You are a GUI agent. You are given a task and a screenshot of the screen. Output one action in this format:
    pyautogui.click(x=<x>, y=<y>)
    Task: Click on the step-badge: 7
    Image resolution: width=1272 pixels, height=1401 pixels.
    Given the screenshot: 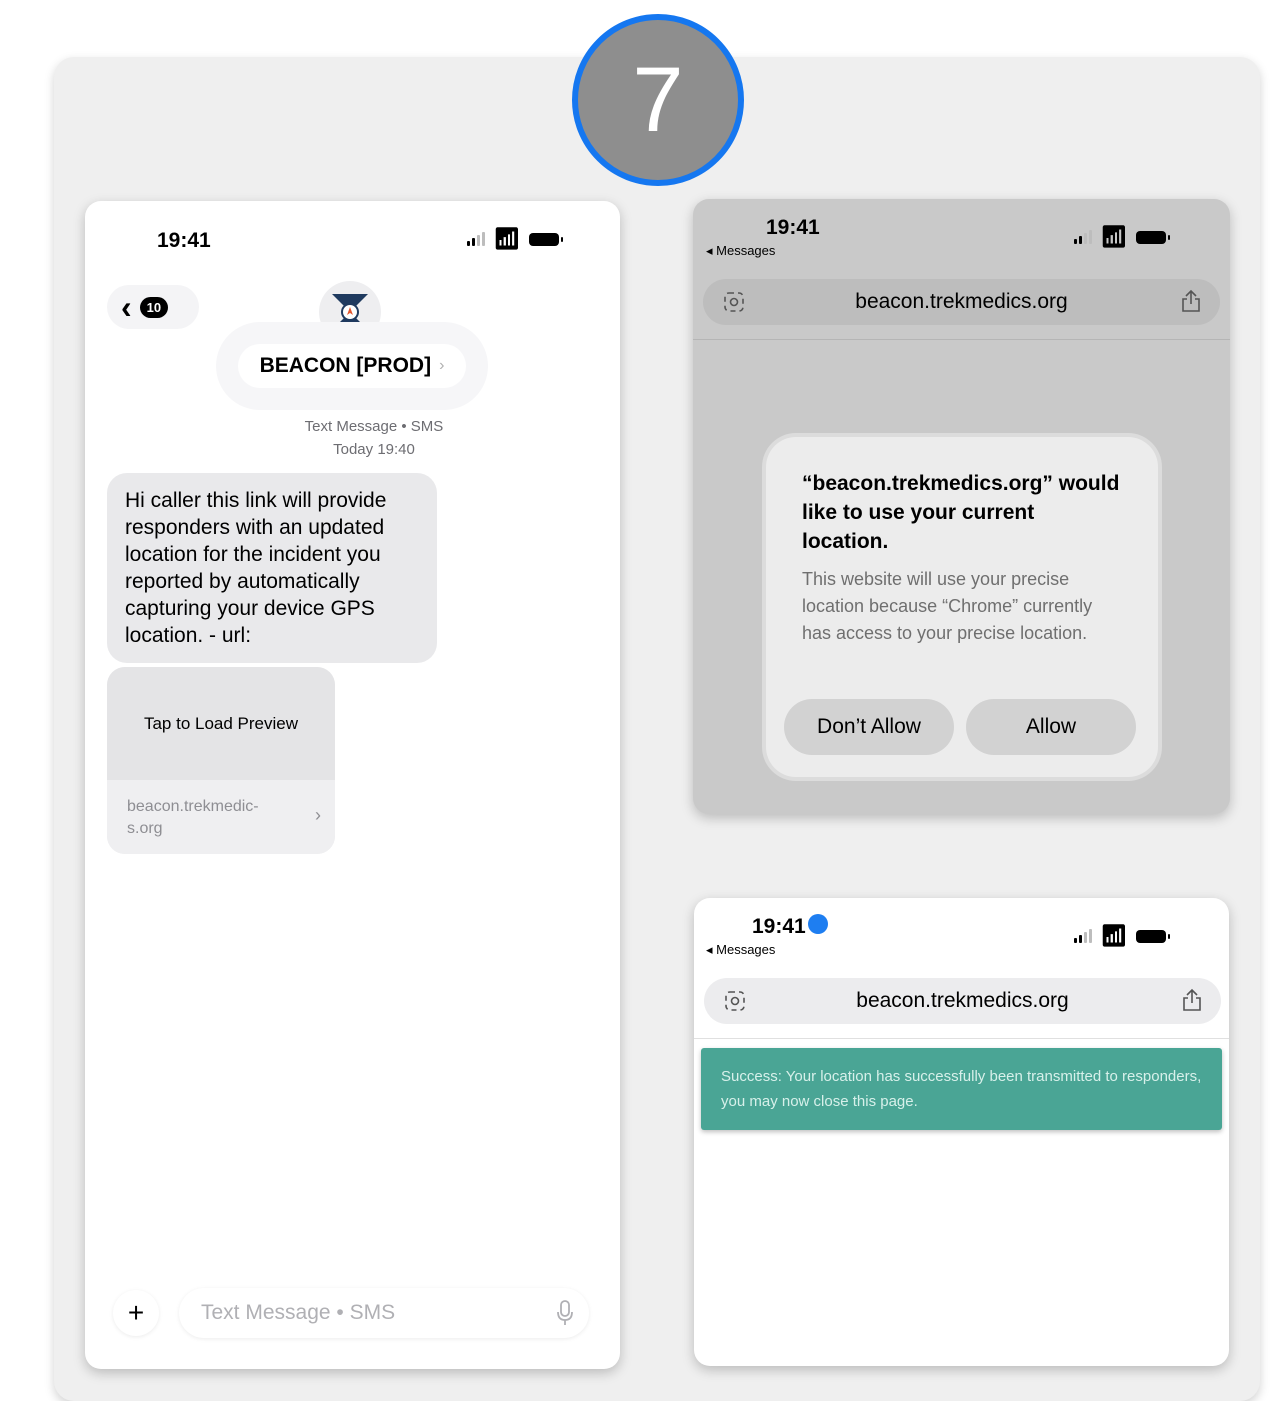 What is the action you would take?
    pyautogui.click(x=658, y=100)
    